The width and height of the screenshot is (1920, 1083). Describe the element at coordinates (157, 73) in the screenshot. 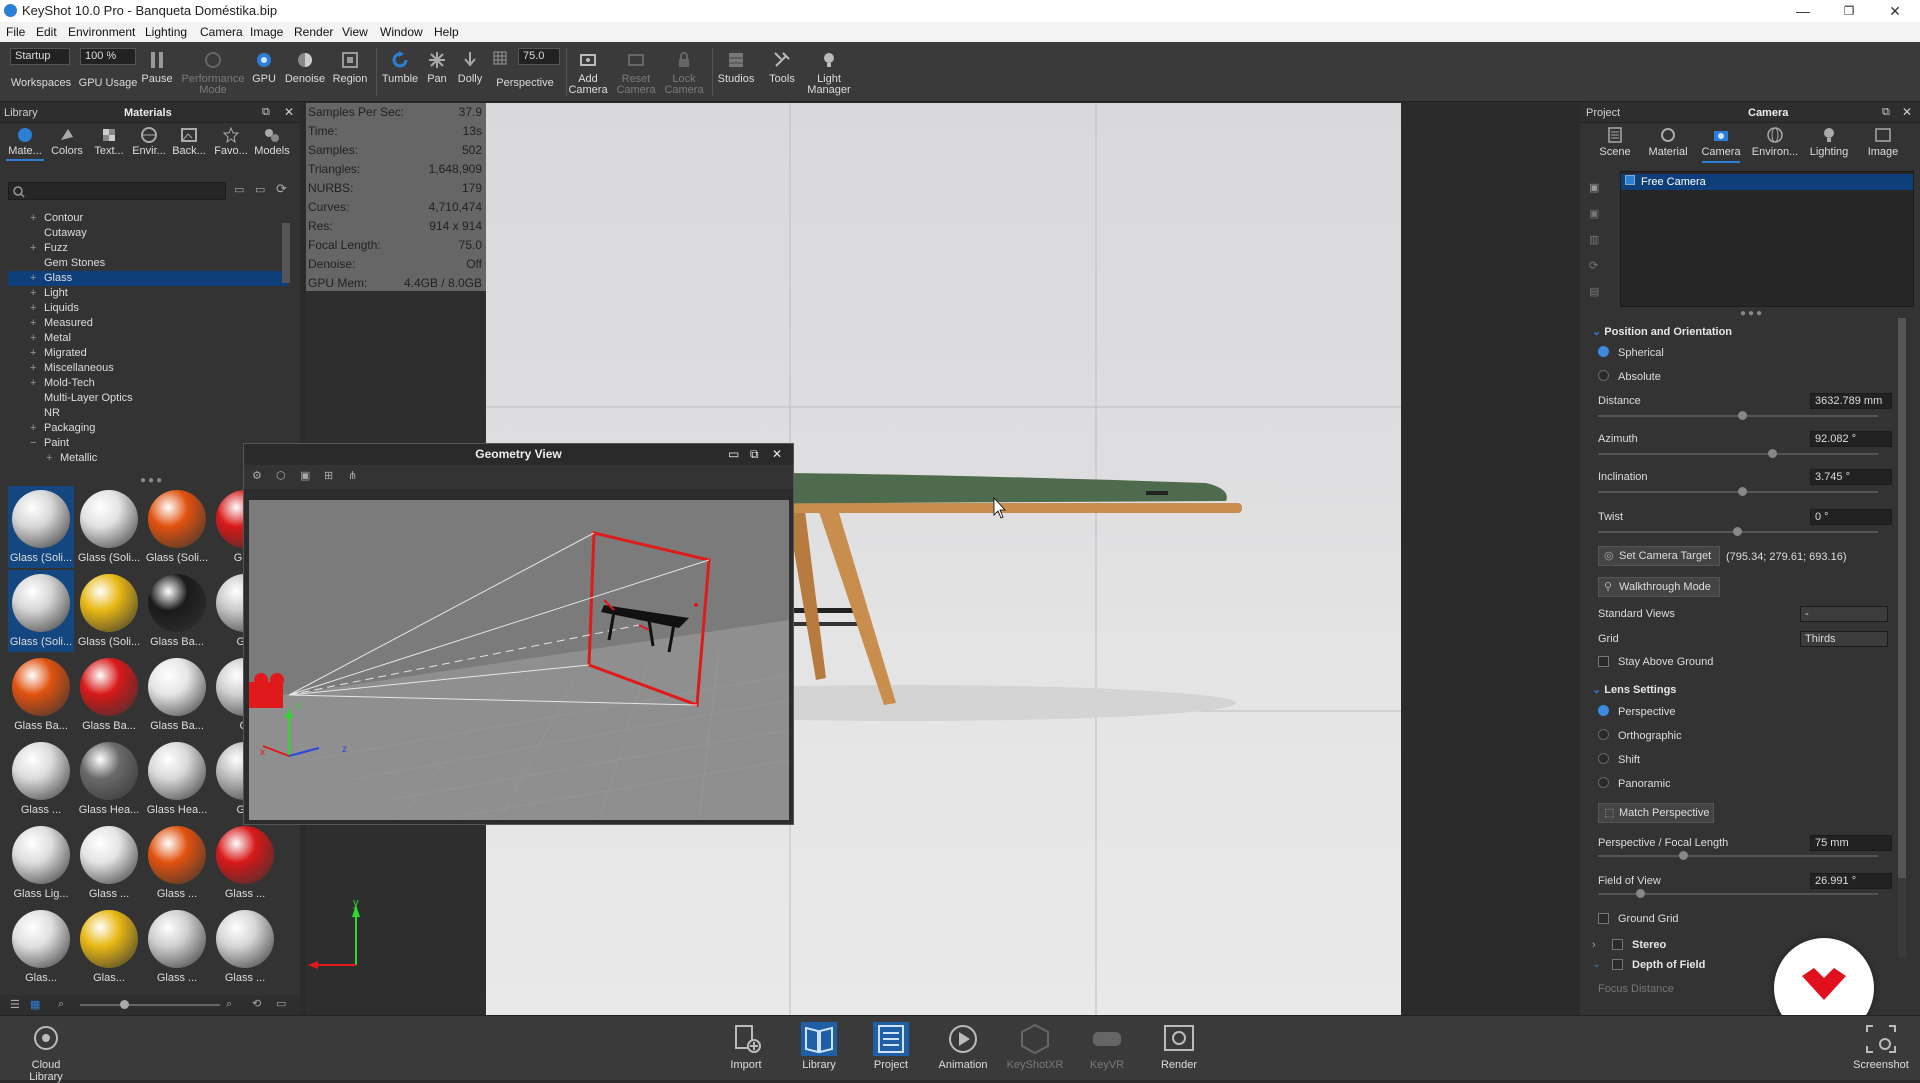

I see `pause-button: Pause` at that location.